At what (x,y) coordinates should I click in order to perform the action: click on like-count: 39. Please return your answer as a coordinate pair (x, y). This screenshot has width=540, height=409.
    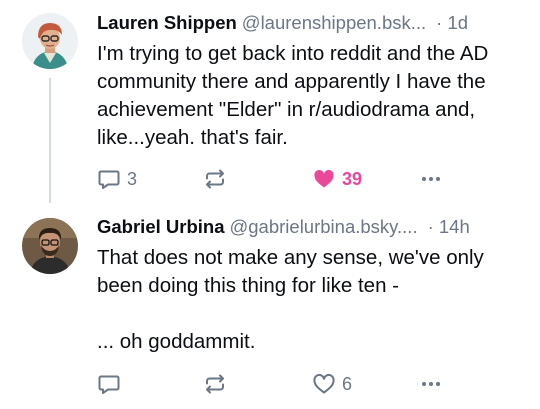
    Looking at the image, I should click on (352, 178).